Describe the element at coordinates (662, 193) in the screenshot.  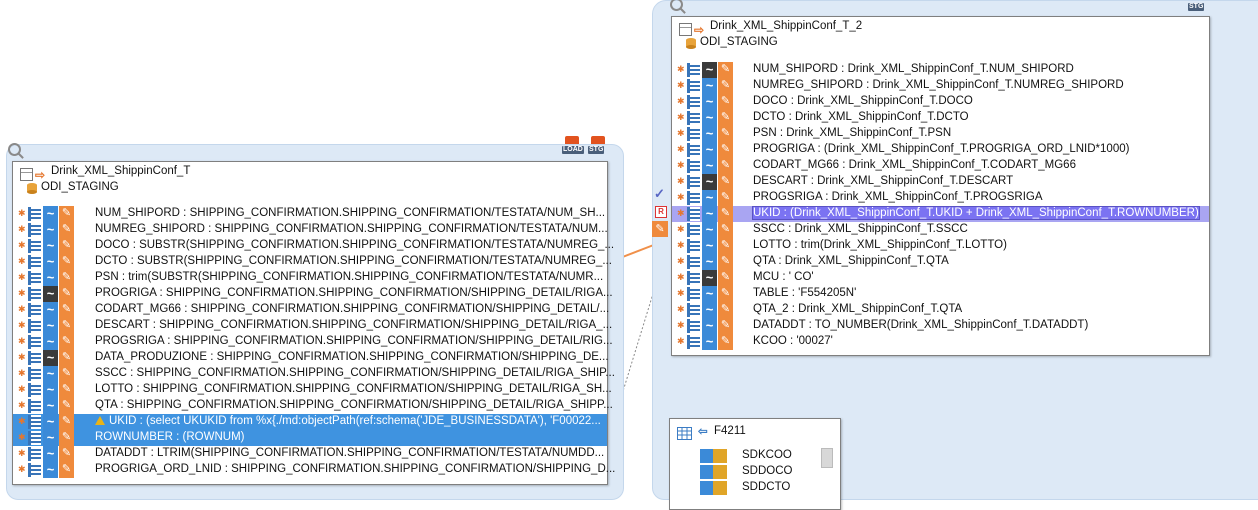
I see `check-icon: ✓` at that location.